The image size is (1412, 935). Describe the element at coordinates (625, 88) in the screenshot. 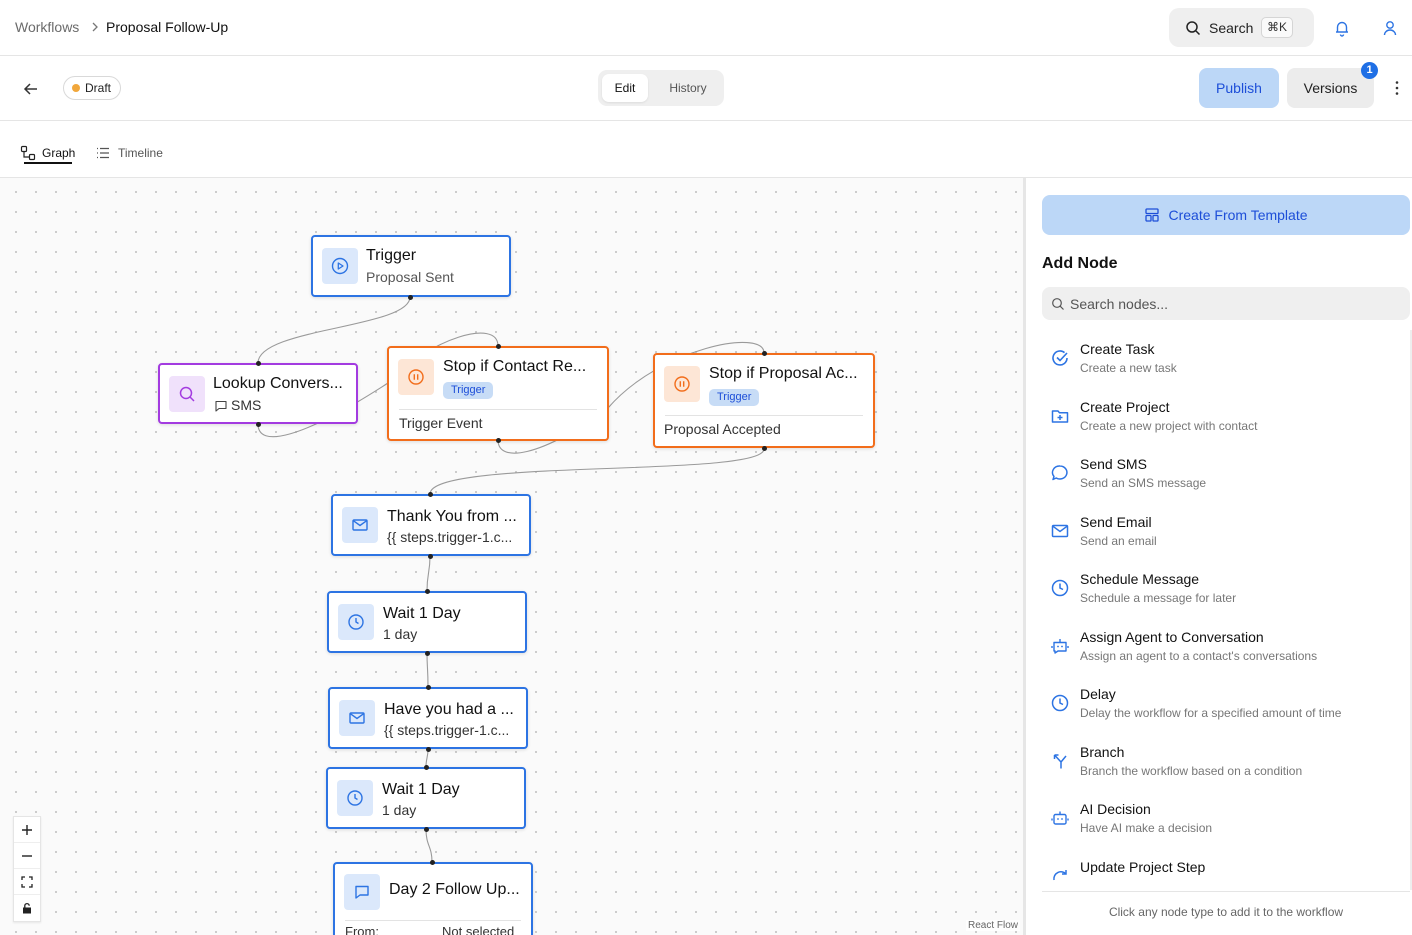

I see `tab-edit: Edit` at that location.